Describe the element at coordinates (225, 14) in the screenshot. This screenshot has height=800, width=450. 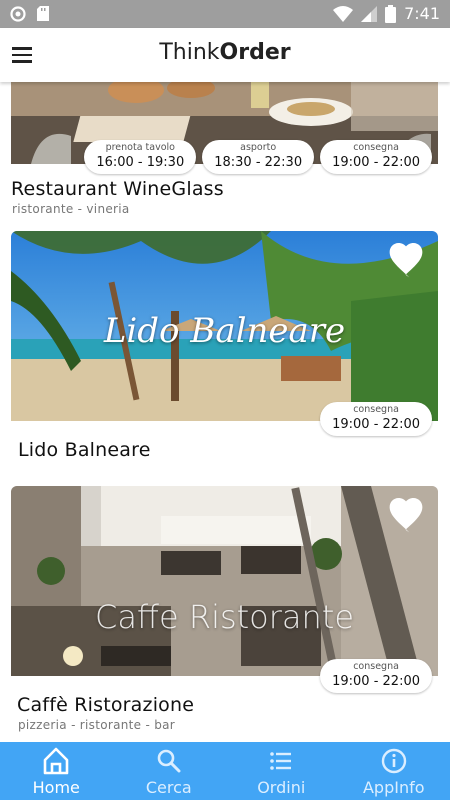
I see `status-bar: 7:41` at that location.